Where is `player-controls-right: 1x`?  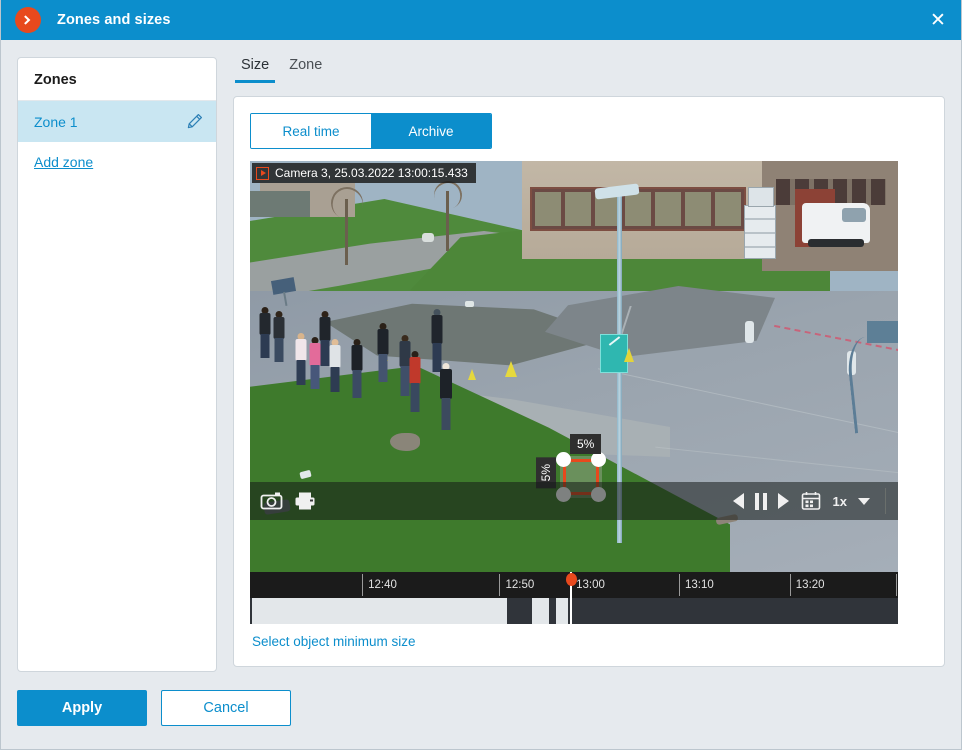 player-controls-right: 1x is located at coordinates (810, 501).